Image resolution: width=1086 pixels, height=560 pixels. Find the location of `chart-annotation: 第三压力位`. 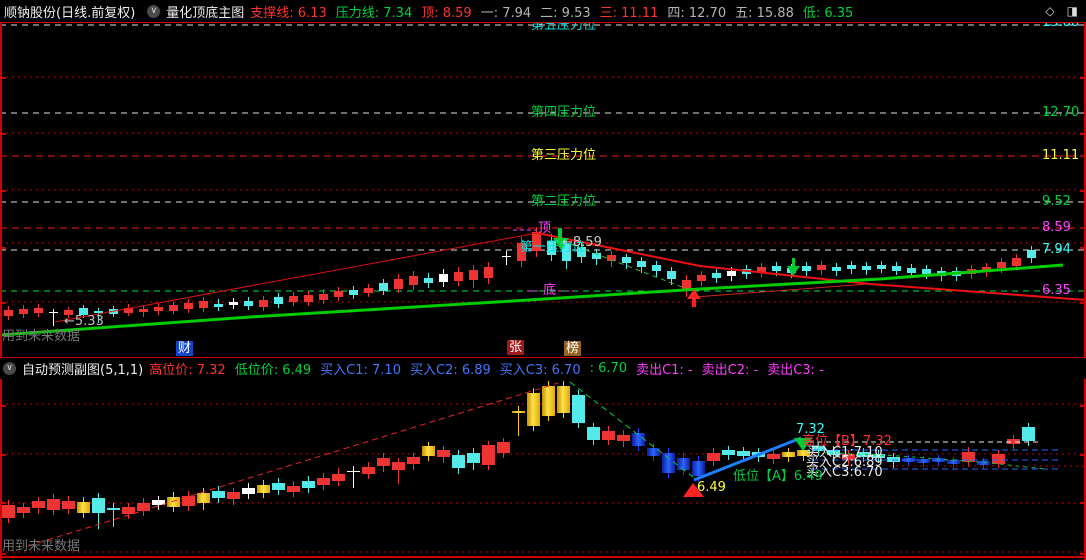

chart-annotation: 第三压力位 is located at coordinates (564, 155).